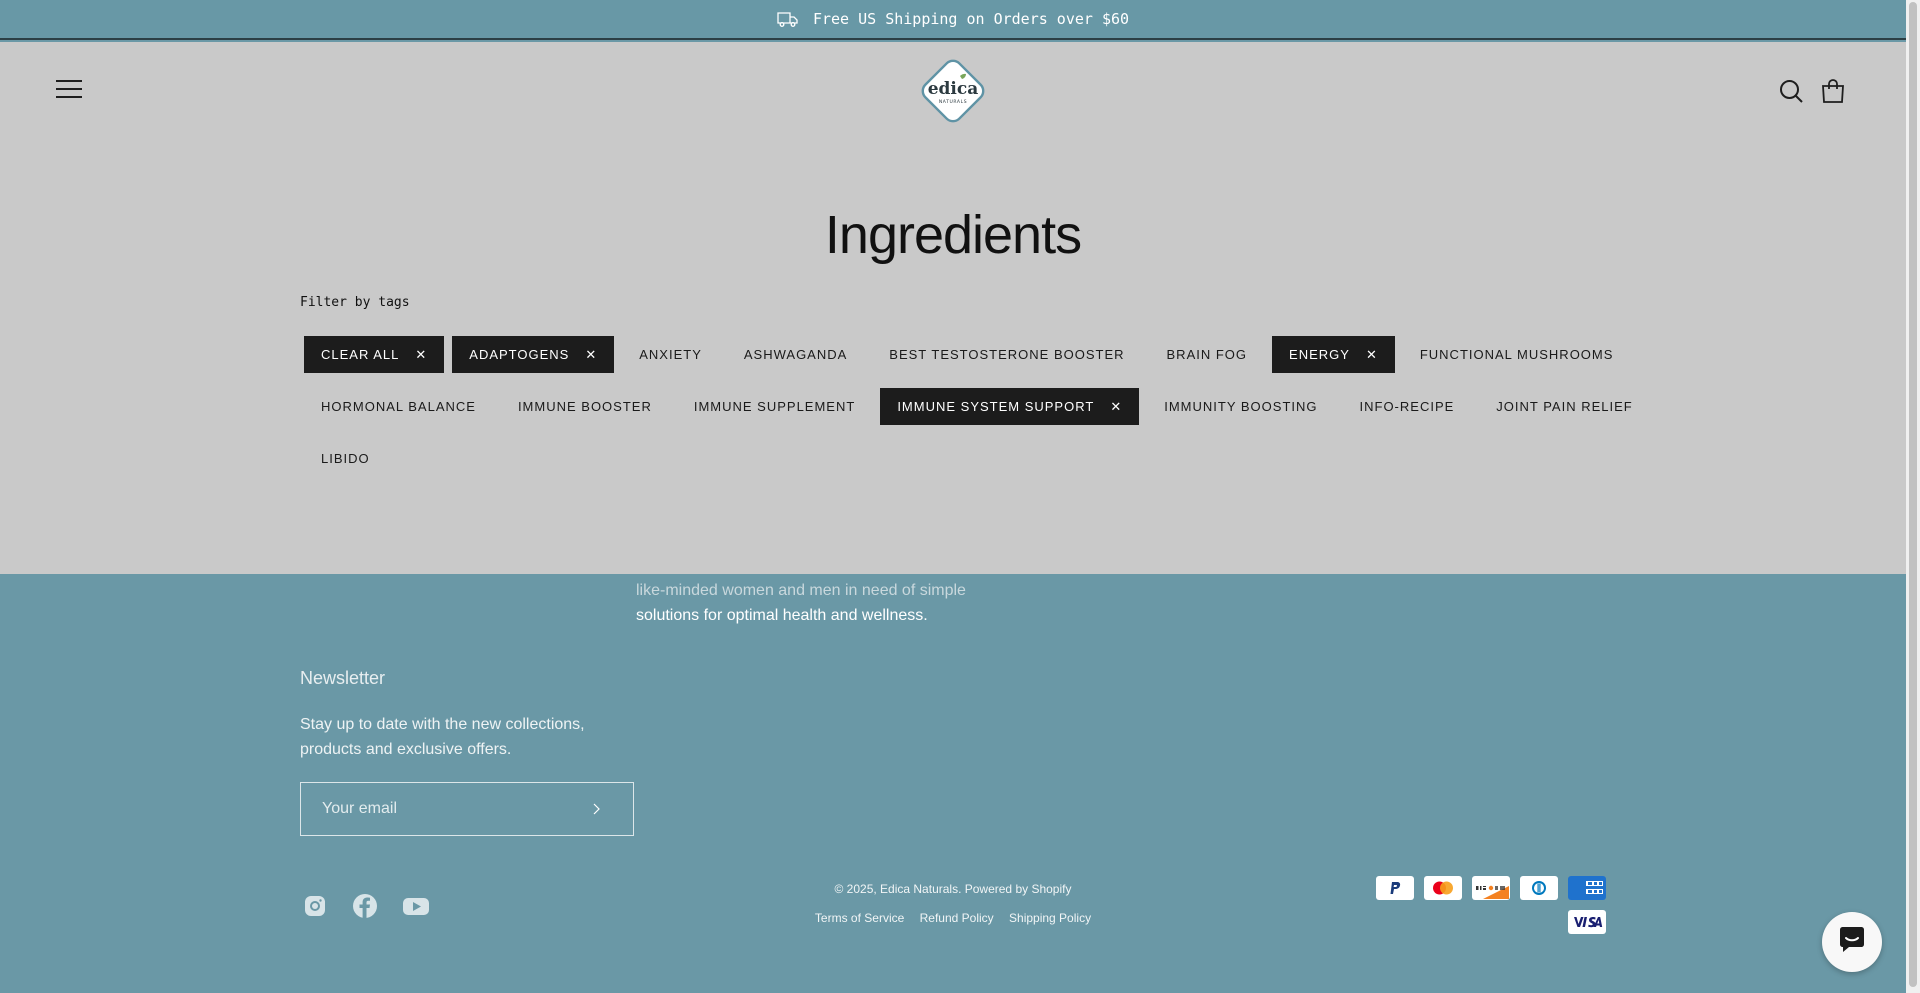 This screenshot has width=1920, height=993. I want to click on search-icon, so click(1791, 93).